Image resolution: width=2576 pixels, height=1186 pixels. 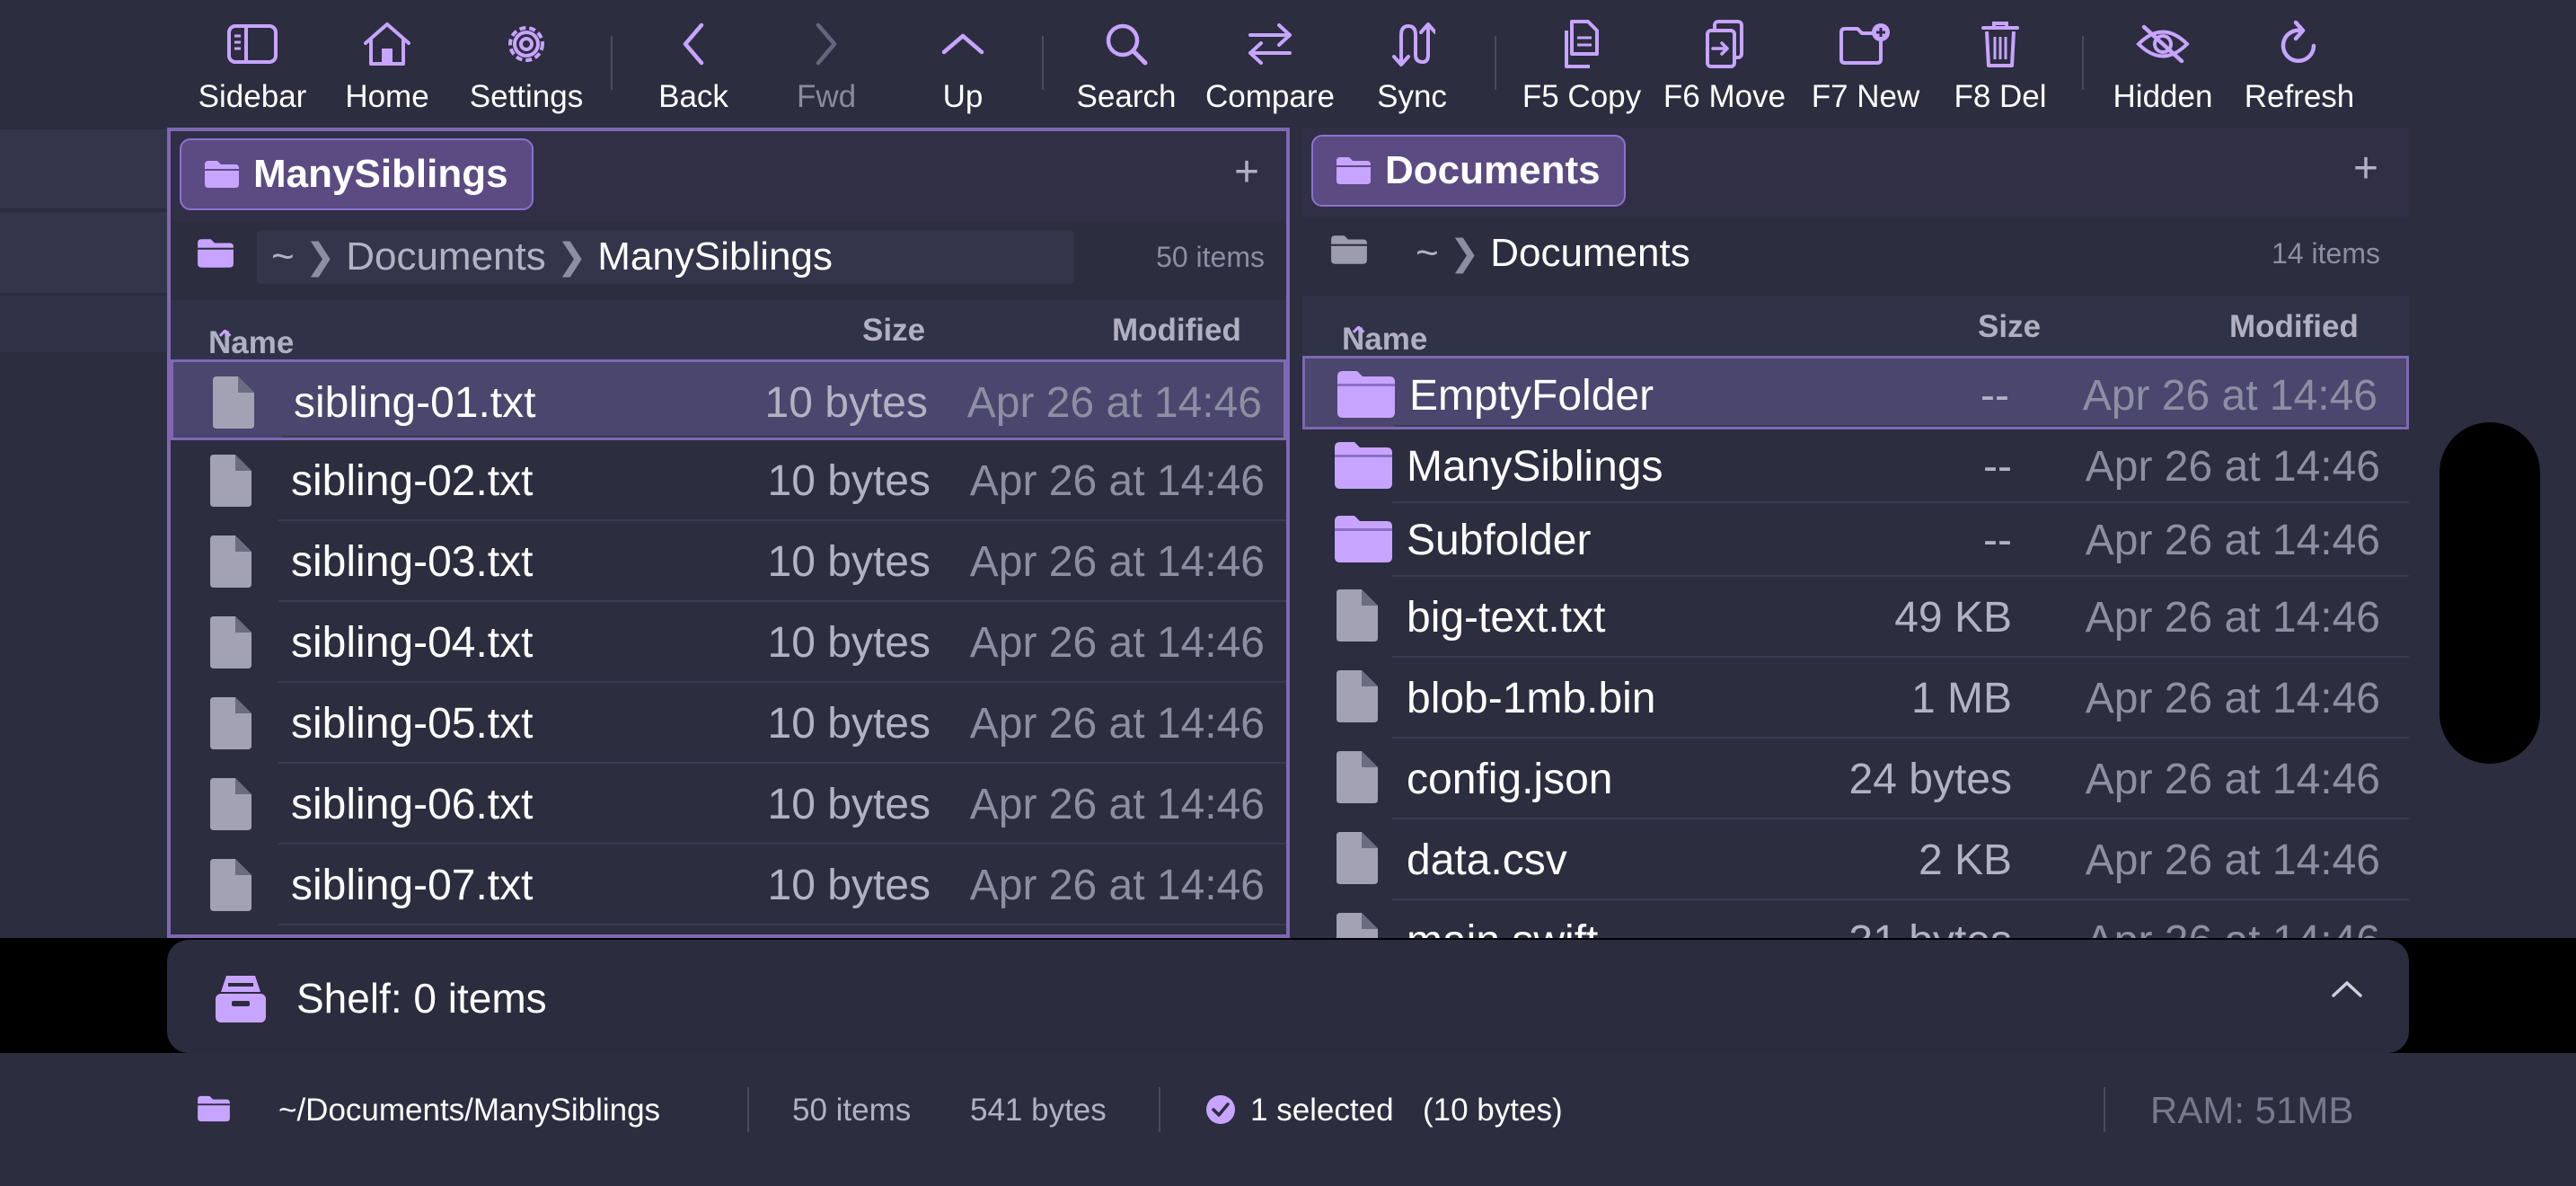 I want to click on file-name: sibling-02.txt, so click(x=412, y=481).